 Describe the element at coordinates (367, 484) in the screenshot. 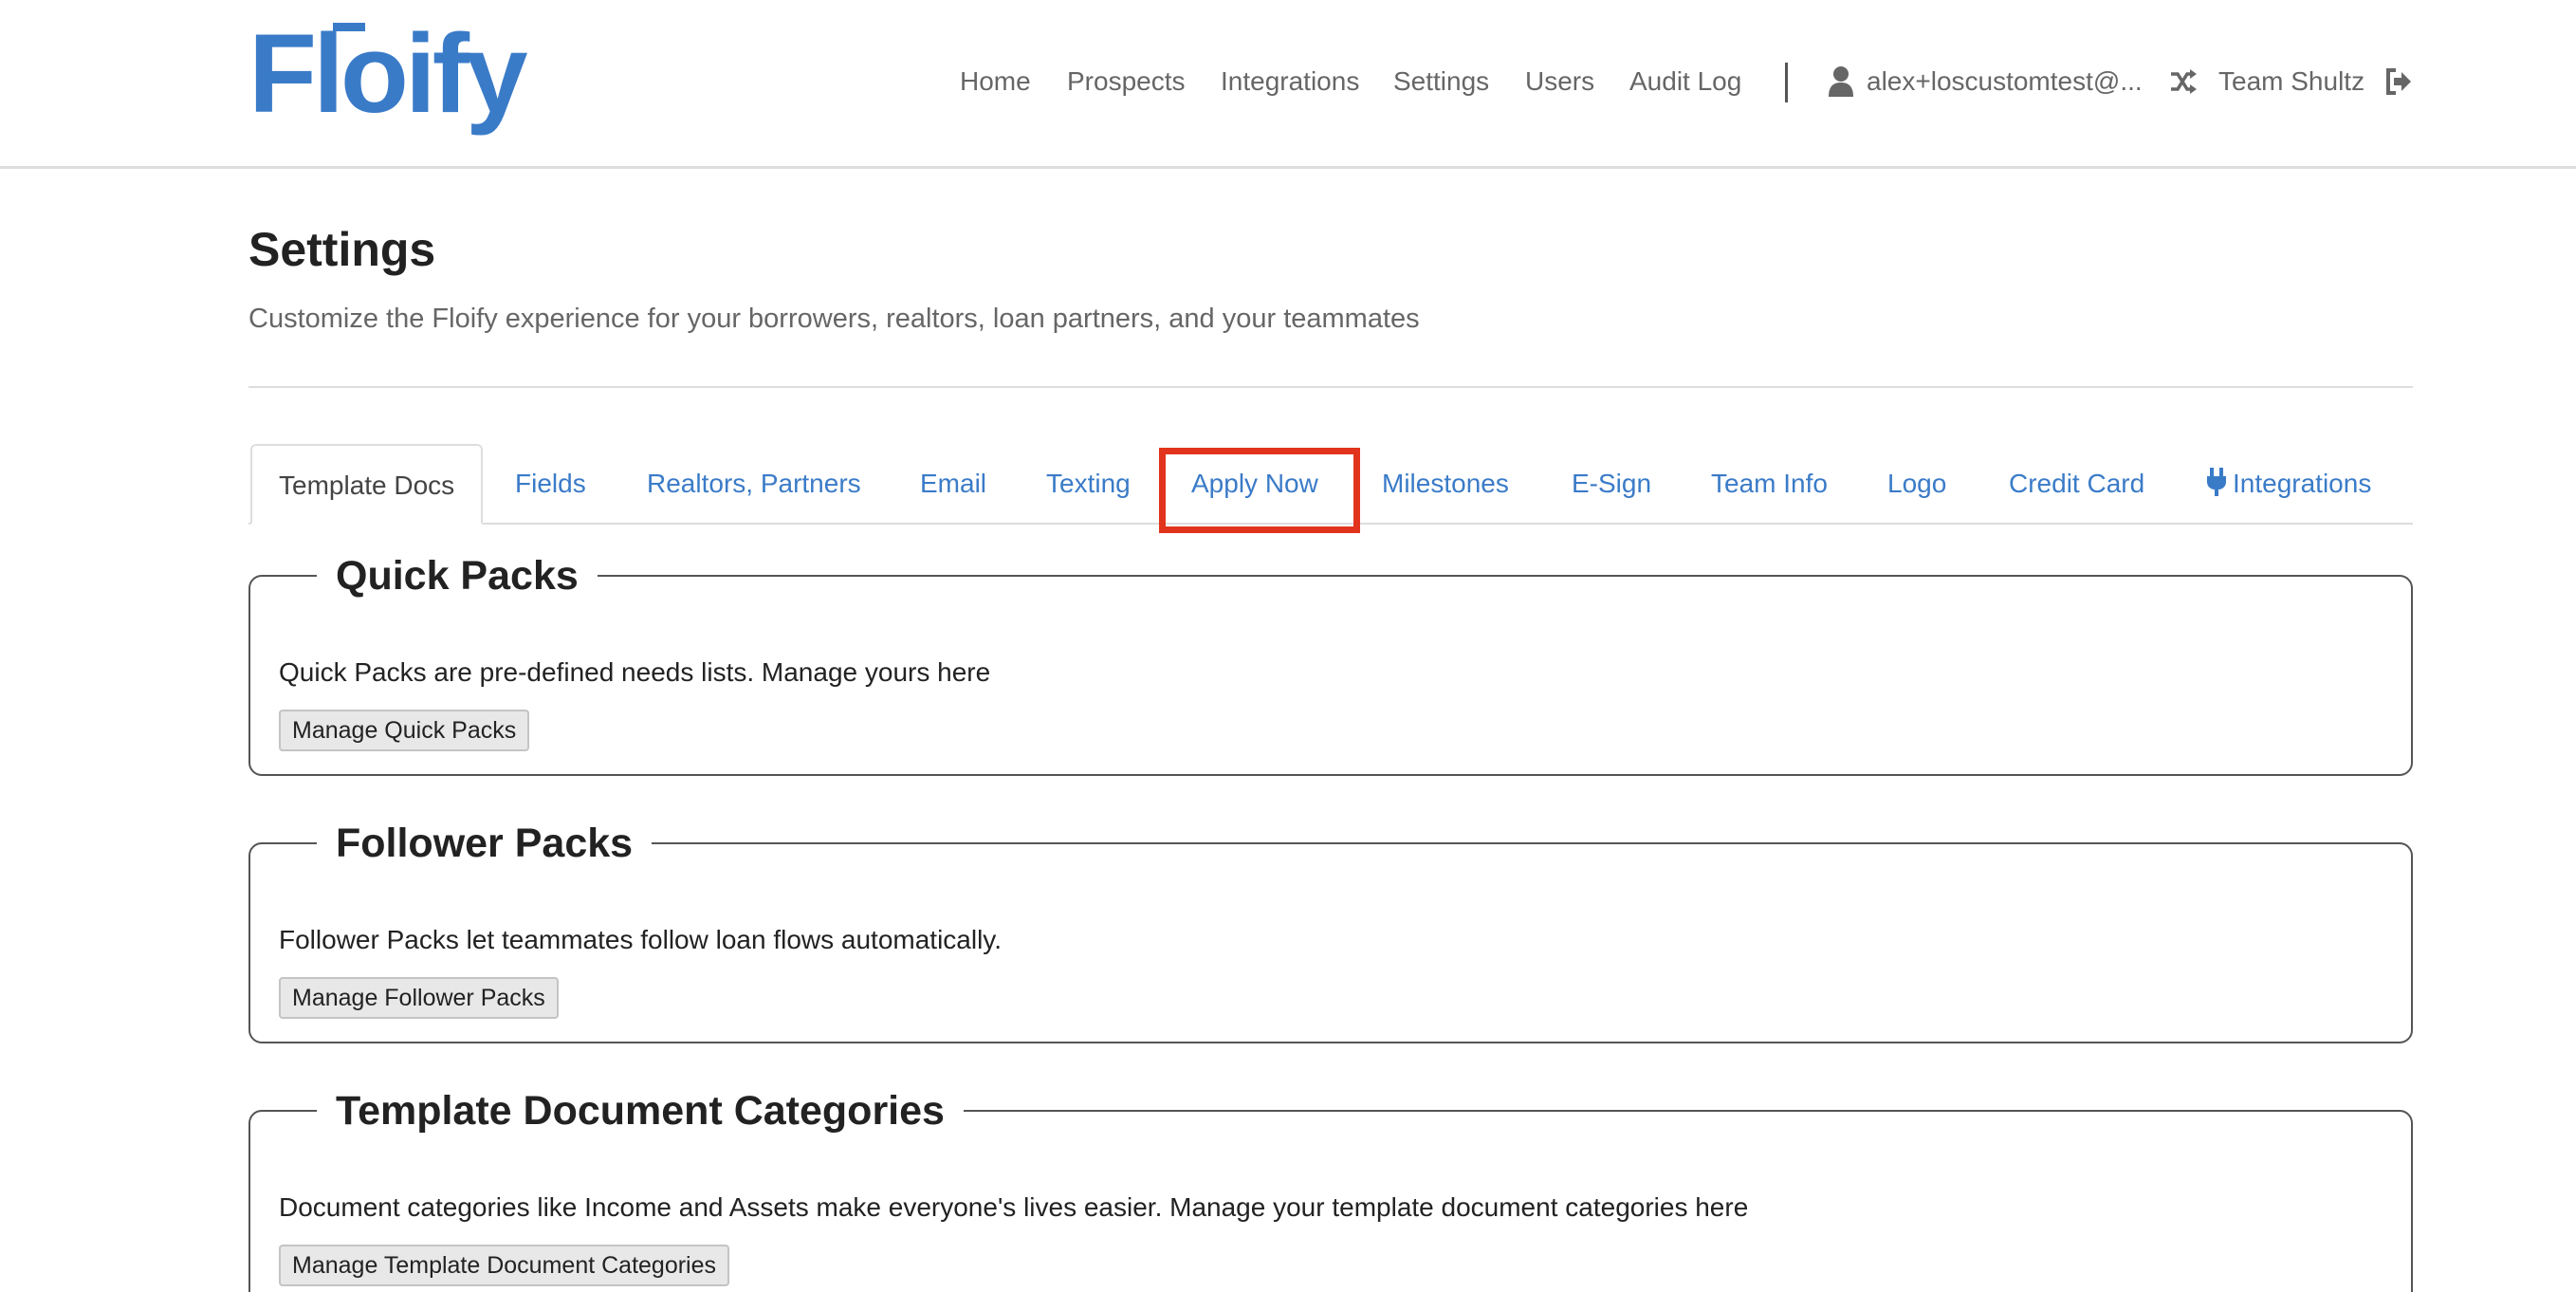

I see `tab-template-docs: Template Docs` at that location.